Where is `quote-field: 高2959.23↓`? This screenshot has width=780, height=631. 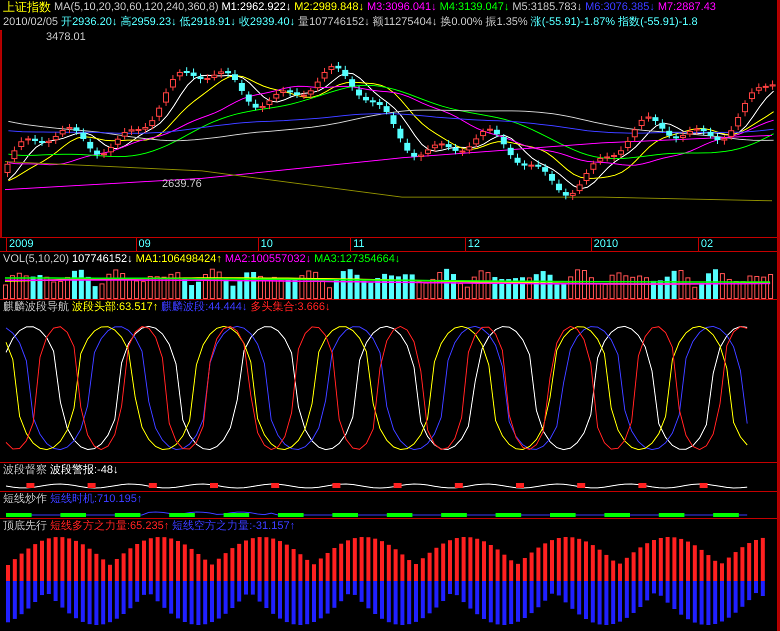
quote-field: 高2959.23↓ is located at coordinates (148, 22).